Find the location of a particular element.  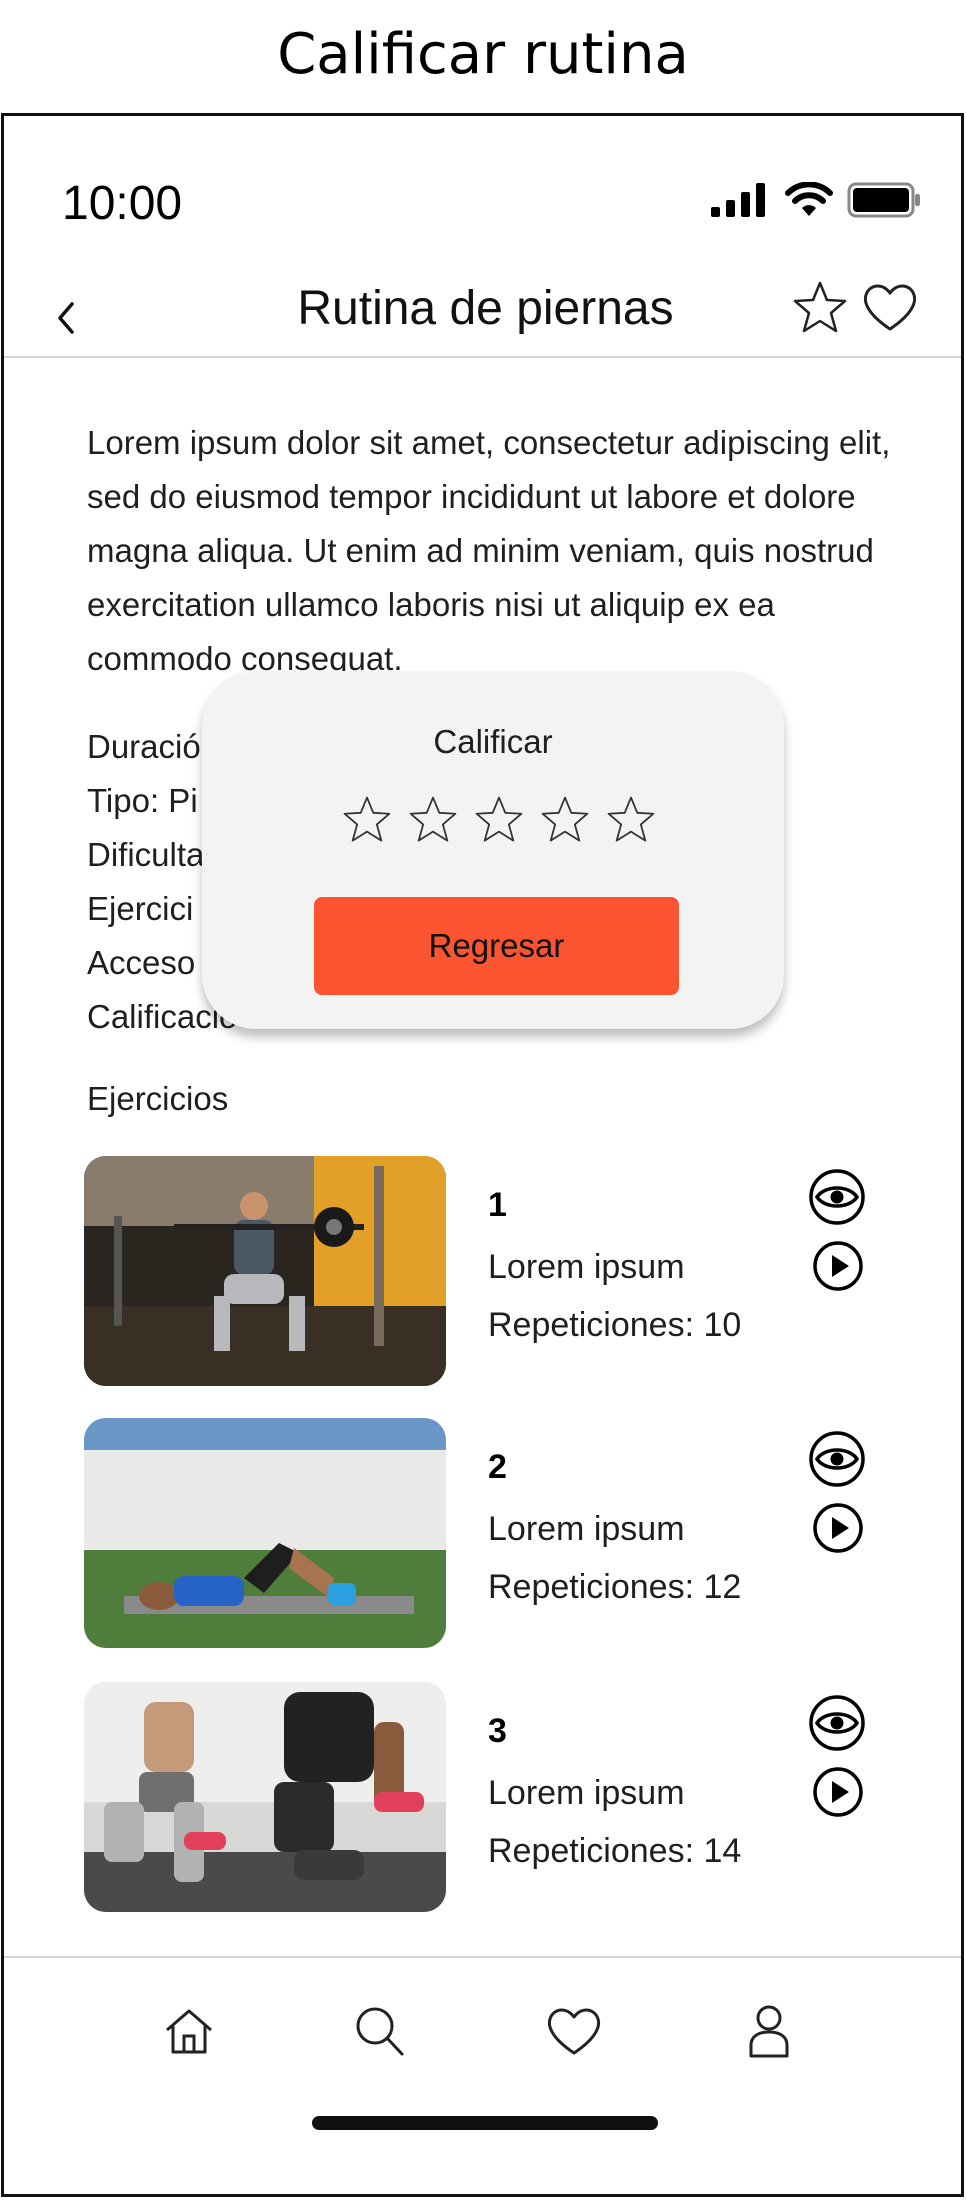

rate-button is located at coordinates (820, 310).